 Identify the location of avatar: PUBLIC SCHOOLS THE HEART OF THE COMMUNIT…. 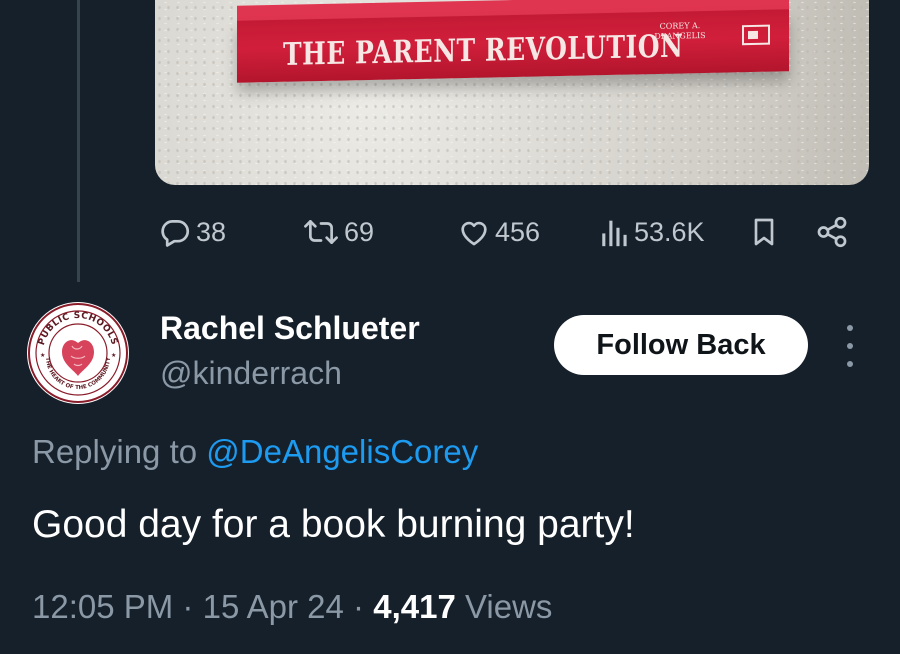
(78, 353).